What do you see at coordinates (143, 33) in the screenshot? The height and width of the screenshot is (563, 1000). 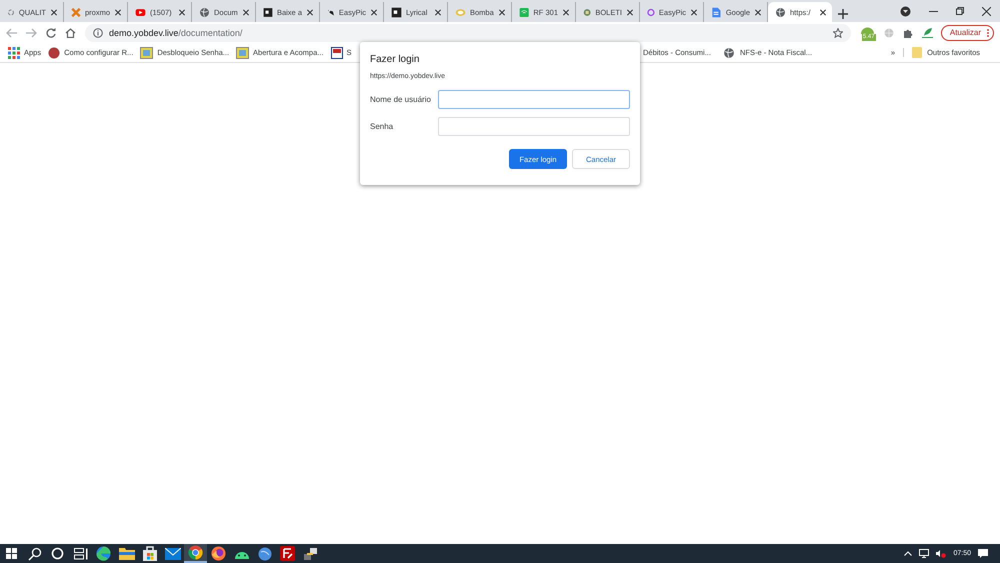 I see `url-host: demo.yobdev.live` at bounding box center [143, 33].